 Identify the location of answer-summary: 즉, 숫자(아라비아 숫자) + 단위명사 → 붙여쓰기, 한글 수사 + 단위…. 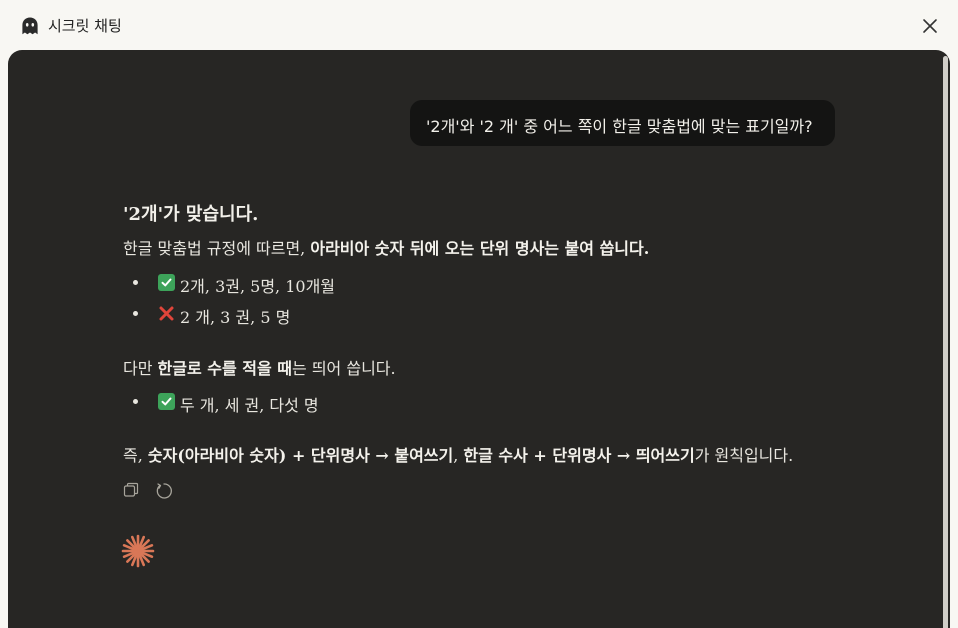
(458, 455).